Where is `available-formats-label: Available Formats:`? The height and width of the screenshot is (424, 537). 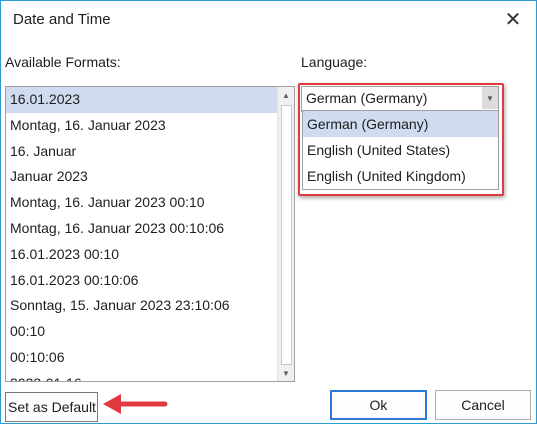
available-formats-label: Available Formats: is located at coordinates (63, 62).